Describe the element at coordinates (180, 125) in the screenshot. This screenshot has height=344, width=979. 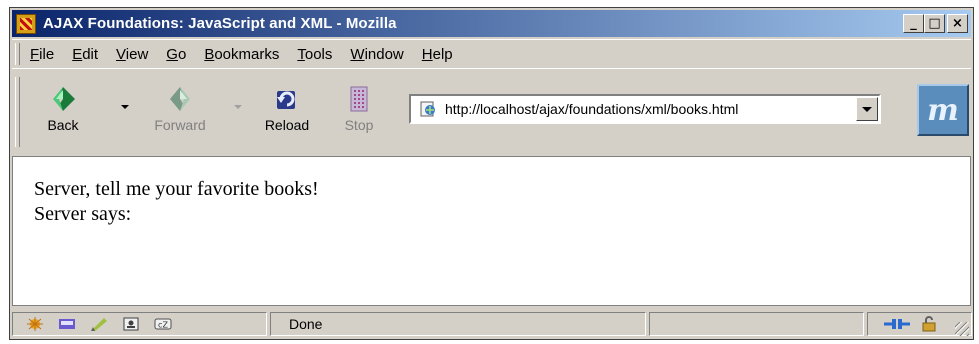
I see `forward-label: Forward` at that location.